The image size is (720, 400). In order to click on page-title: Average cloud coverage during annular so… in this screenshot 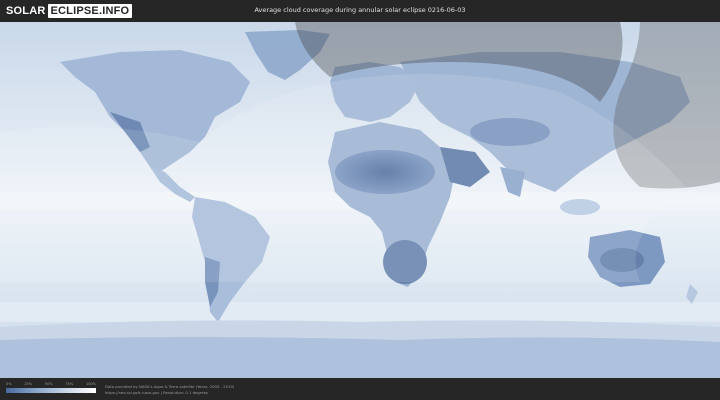, I will do `click(360, 10)`.